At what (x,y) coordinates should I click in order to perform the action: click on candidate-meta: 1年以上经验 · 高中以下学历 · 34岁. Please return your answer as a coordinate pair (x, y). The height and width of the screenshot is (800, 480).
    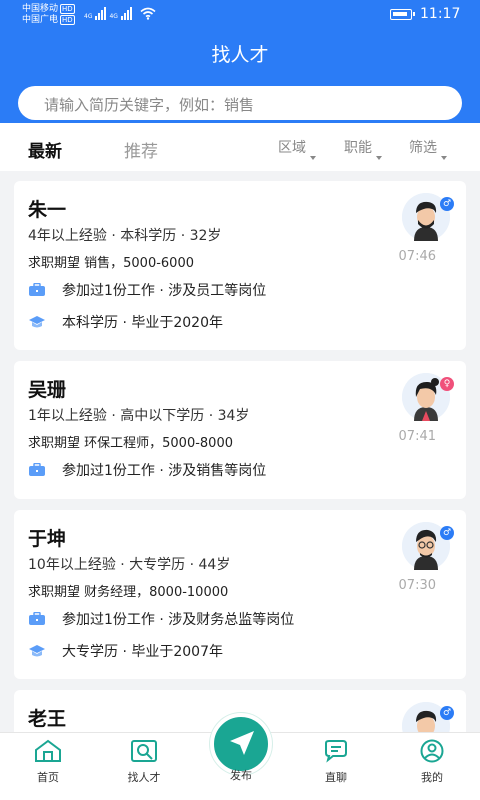
    Looking at the image, I should click on (139, 416).